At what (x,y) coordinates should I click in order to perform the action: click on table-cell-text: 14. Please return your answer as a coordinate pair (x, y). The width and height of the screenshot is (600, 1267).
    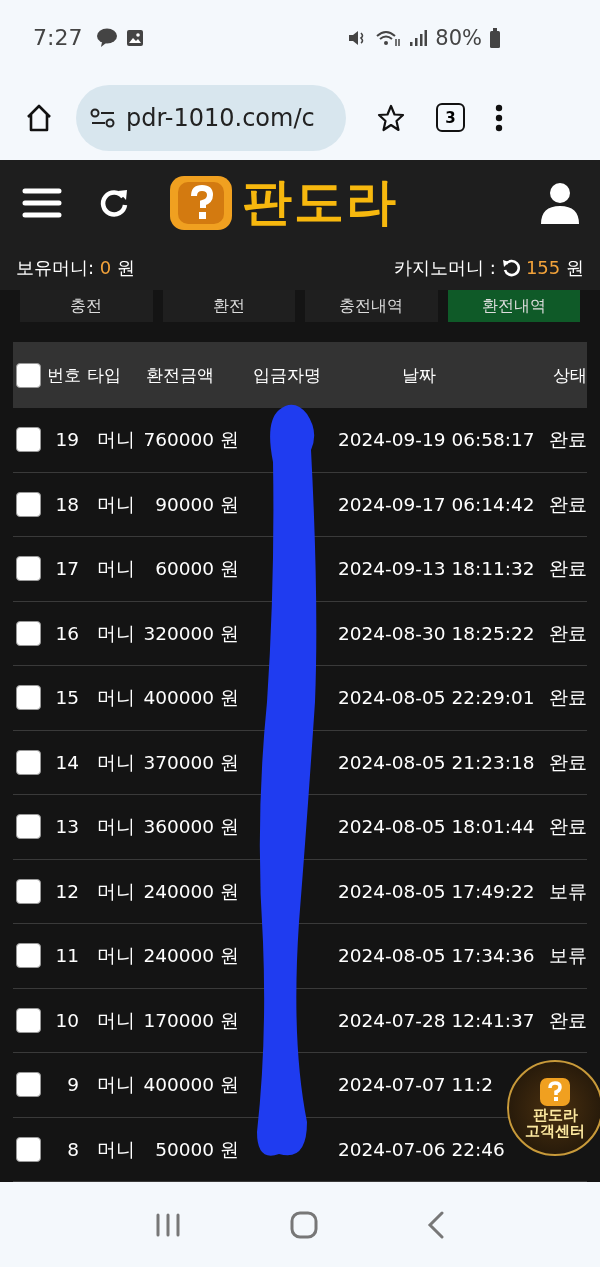
    Looking at the image, I should click on (66, 762).